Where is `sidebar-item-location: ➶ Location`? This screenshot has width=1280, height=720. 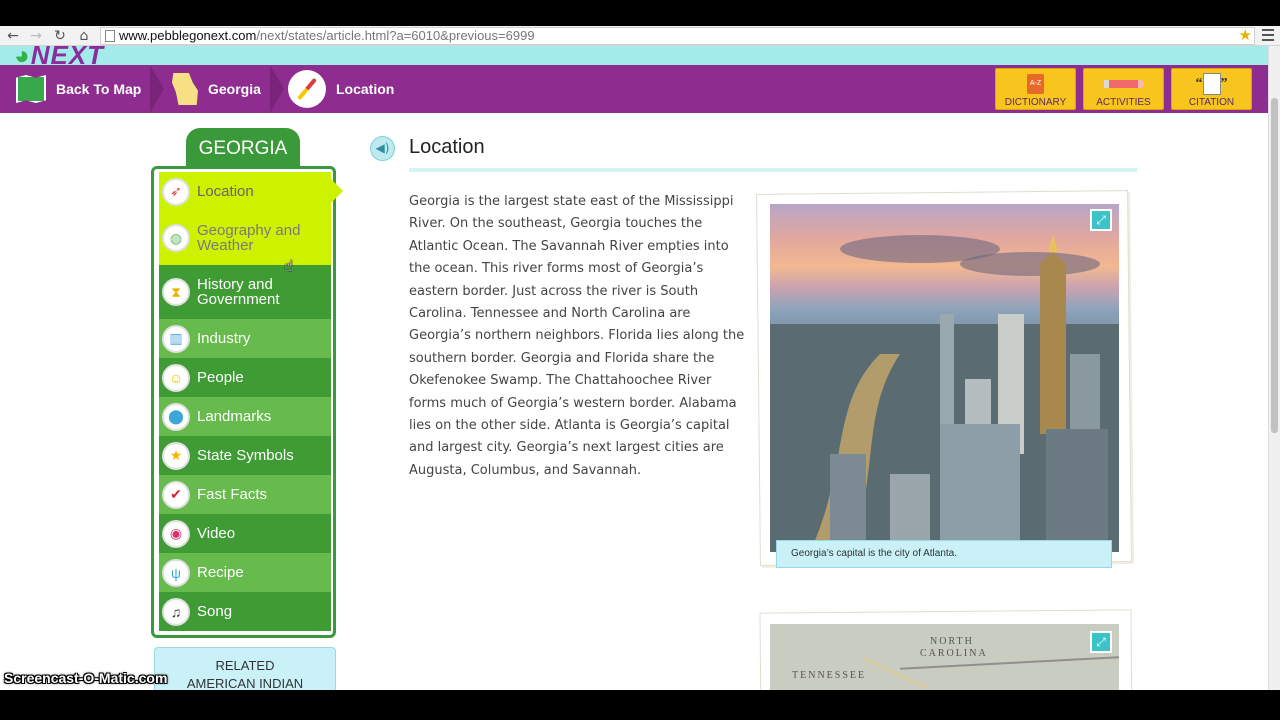
sidebar-item-location: ➶ Location is located at coordinates (251, 191).